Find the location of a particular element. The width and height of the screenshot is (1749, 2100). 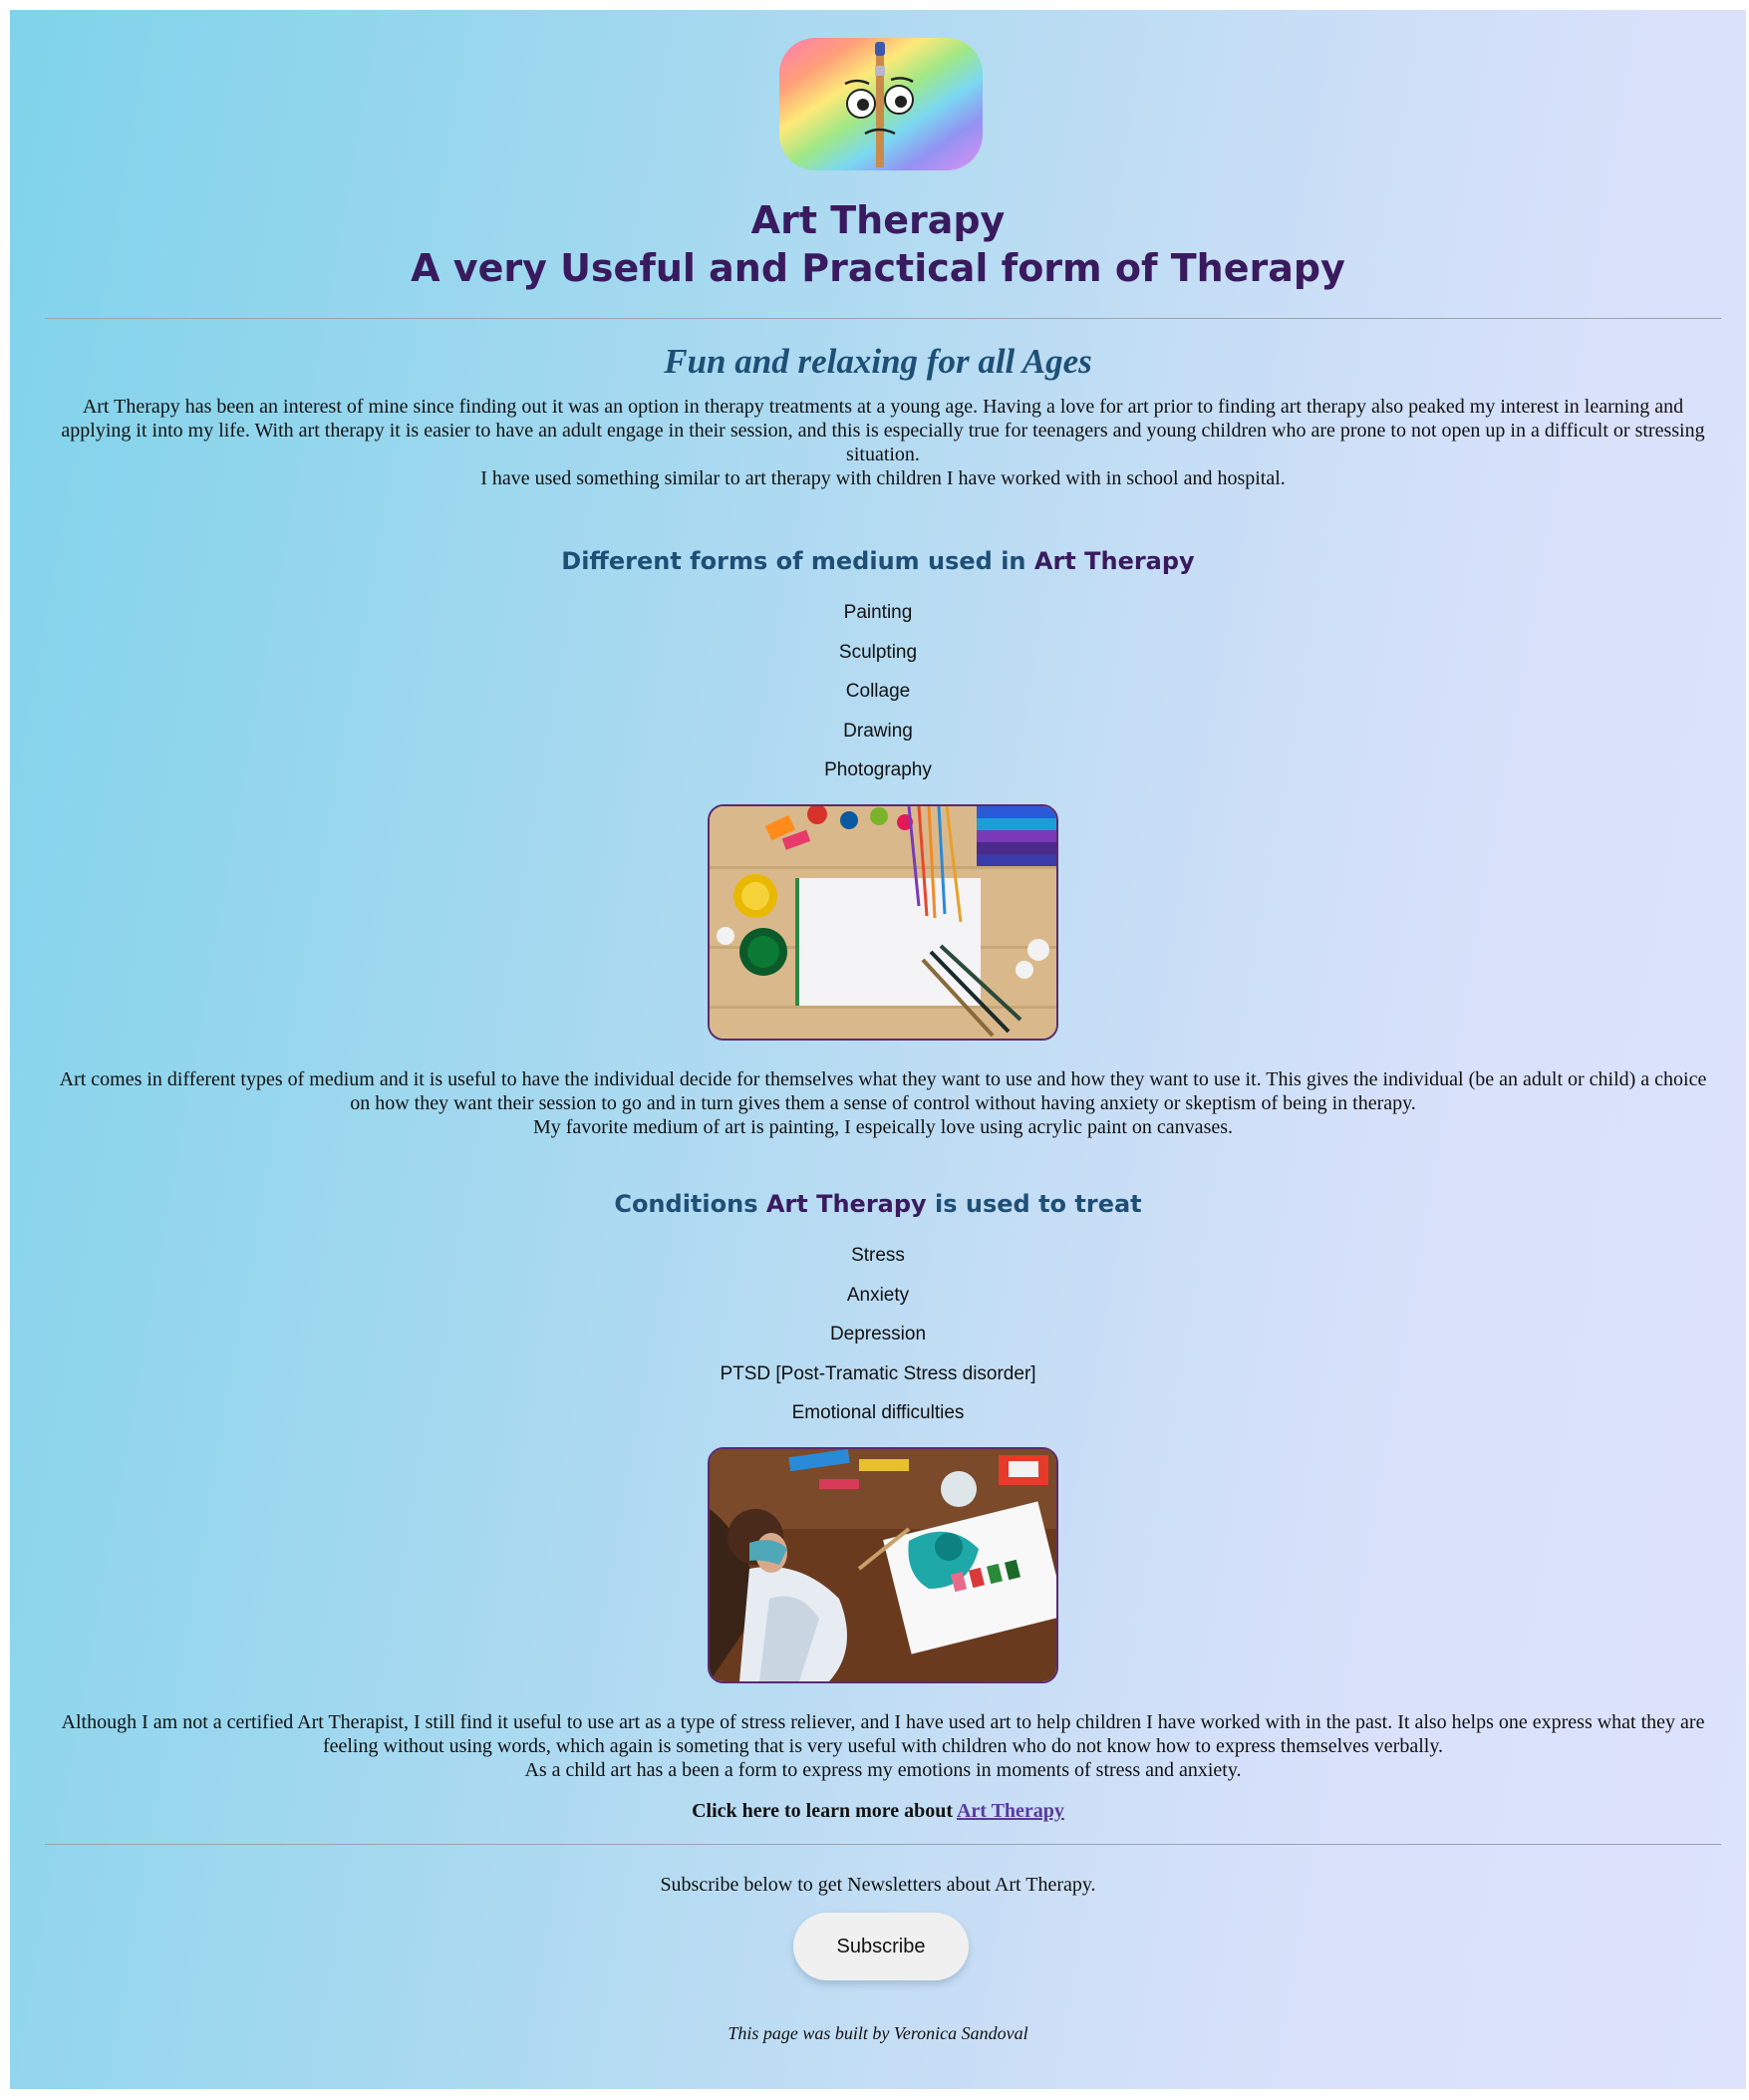

art-supplies-photo-icon is located at coordinates (883, 922).